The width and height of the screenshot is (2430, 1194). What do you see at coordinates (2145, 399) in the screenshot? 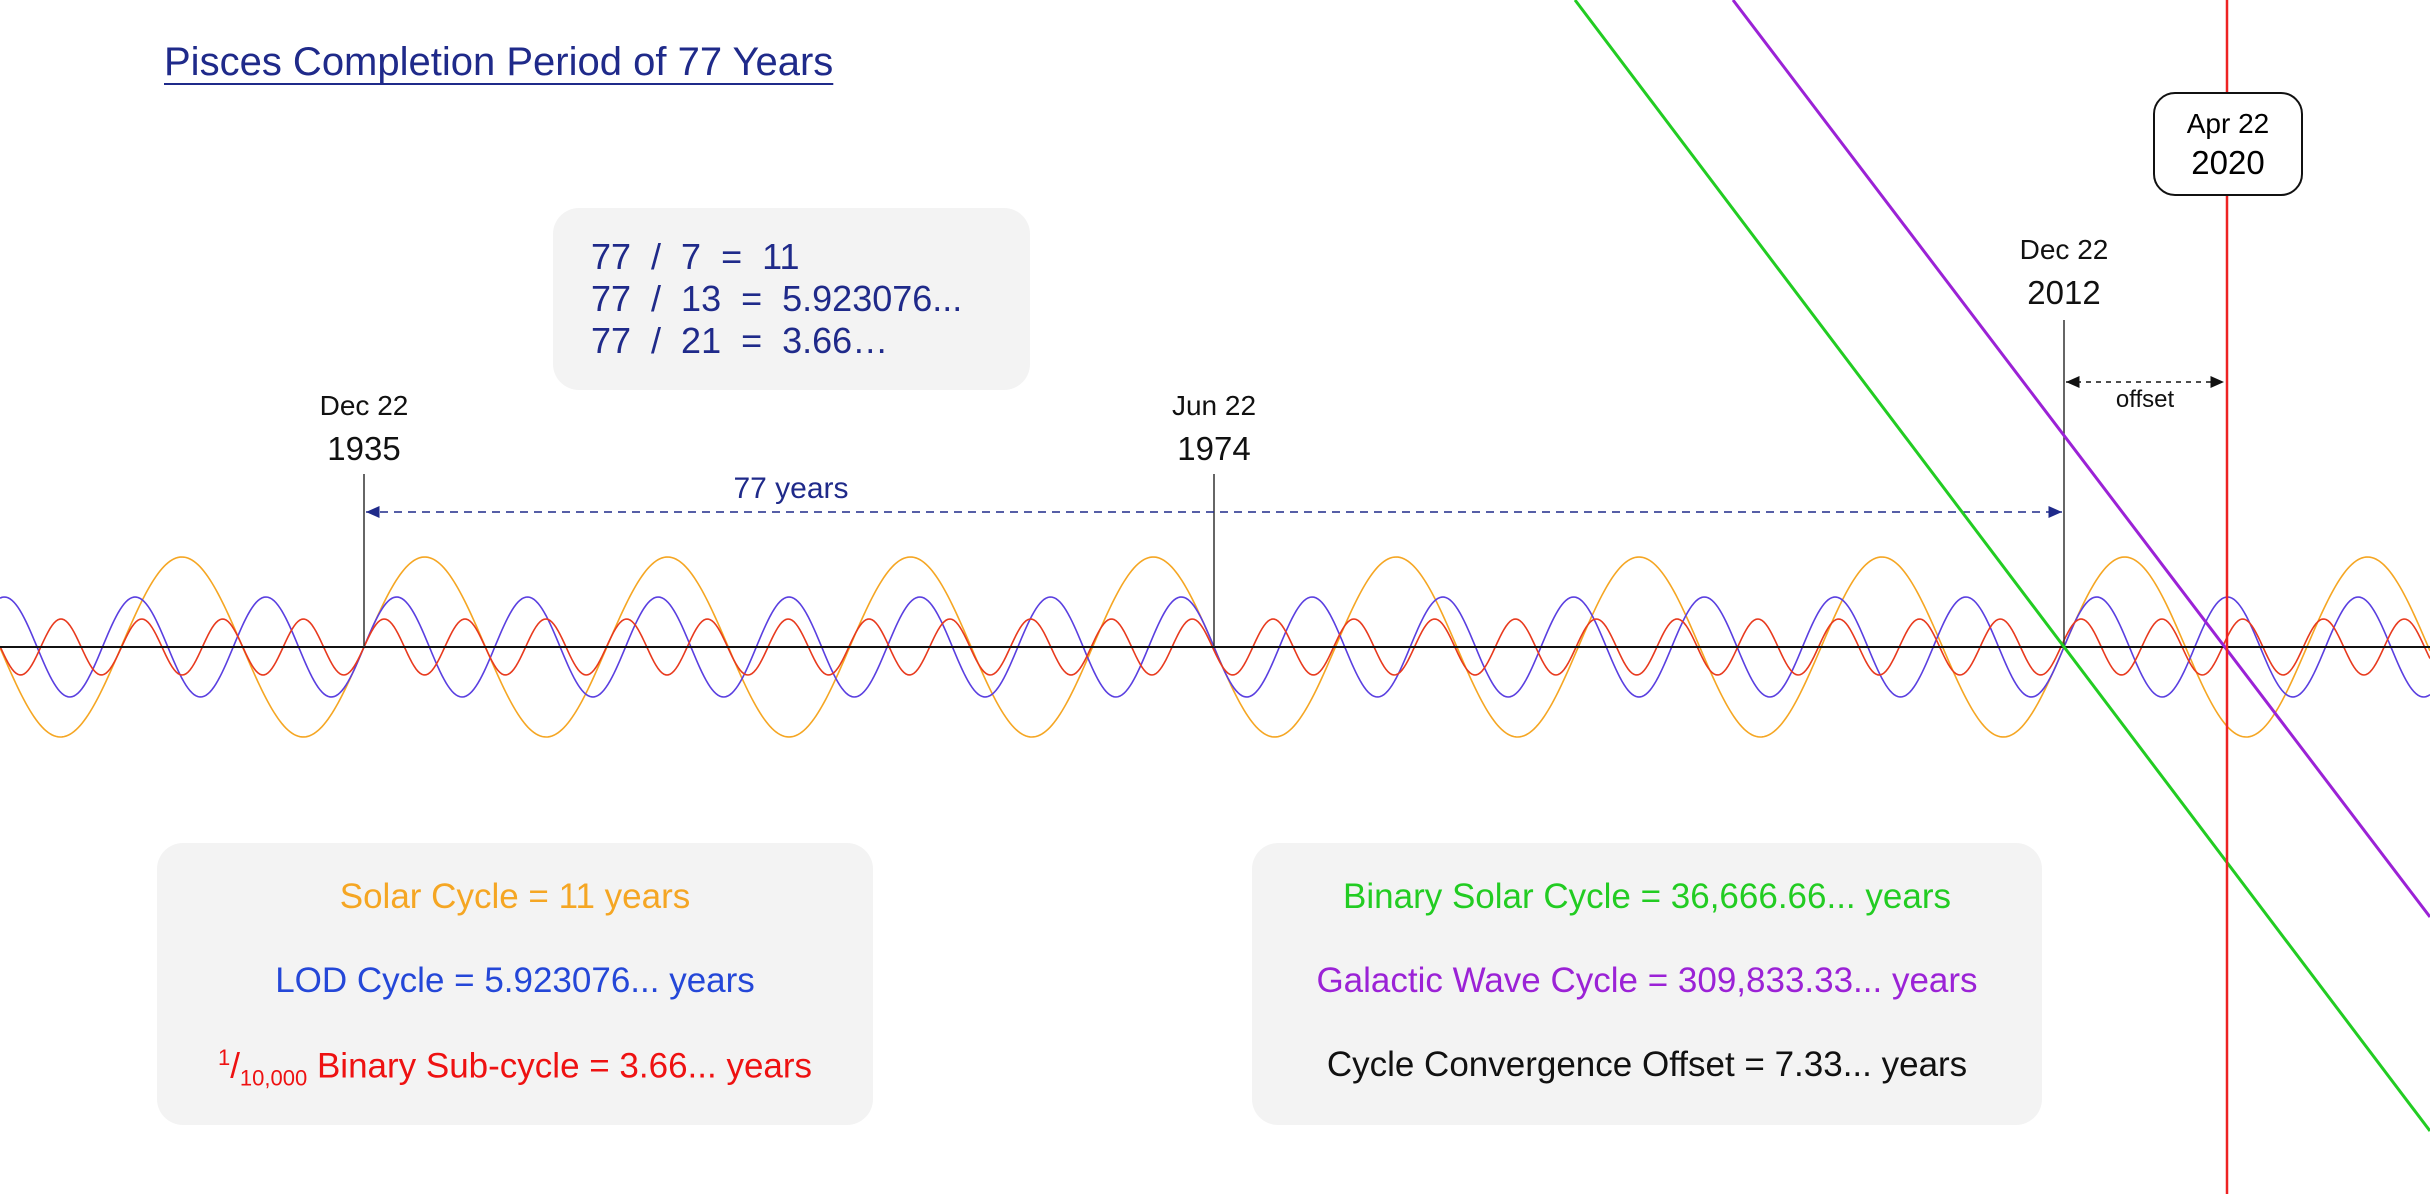
I see `offset-label: offset` at bounding box center [2145, 399].